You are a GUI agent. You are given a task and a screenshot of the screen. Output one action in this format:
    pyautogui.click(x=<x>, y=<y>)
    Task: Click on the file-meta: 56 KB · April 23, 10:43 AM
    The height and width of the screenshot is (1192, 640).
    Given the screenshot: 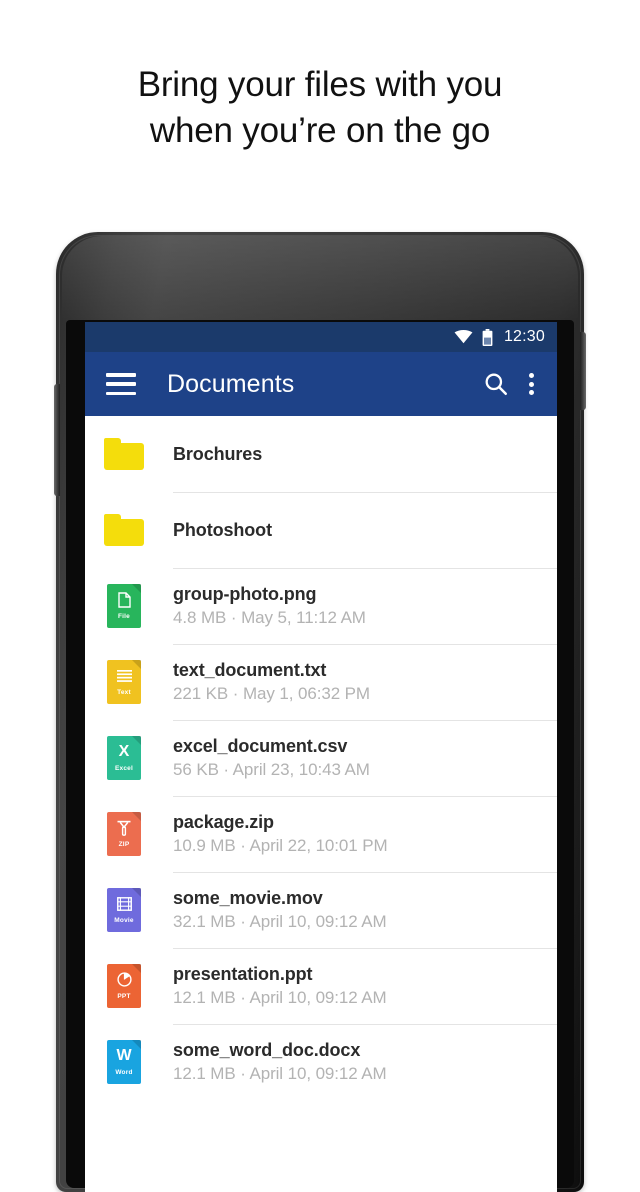 What is the action you would take?
    pyautogui.click(x=271, y=769)
    